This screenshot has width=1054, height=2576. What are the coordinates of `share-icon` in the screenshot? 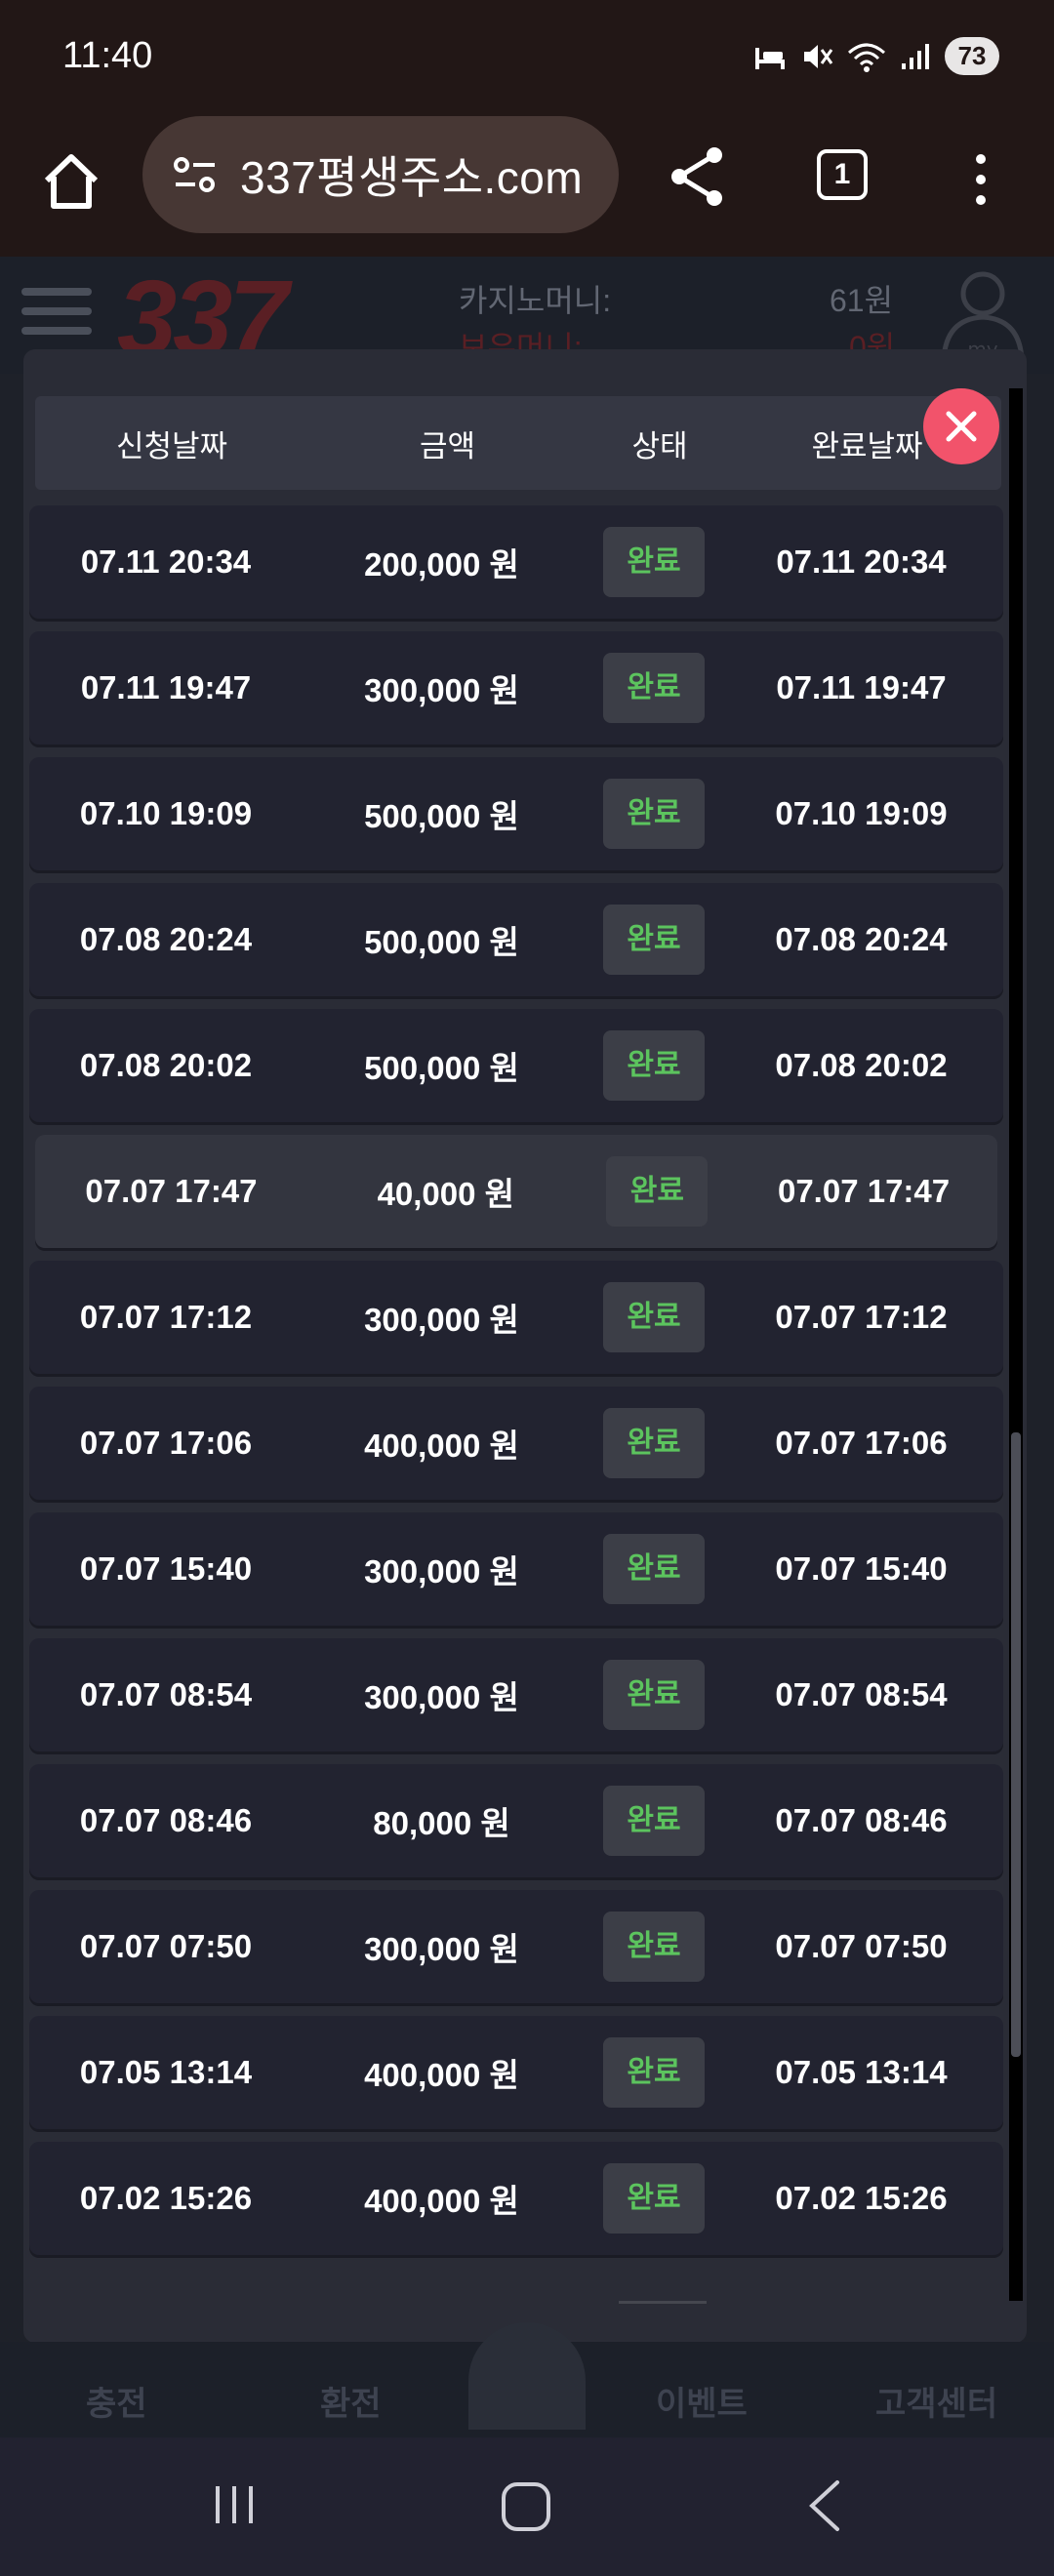 It's located at (698, 175).